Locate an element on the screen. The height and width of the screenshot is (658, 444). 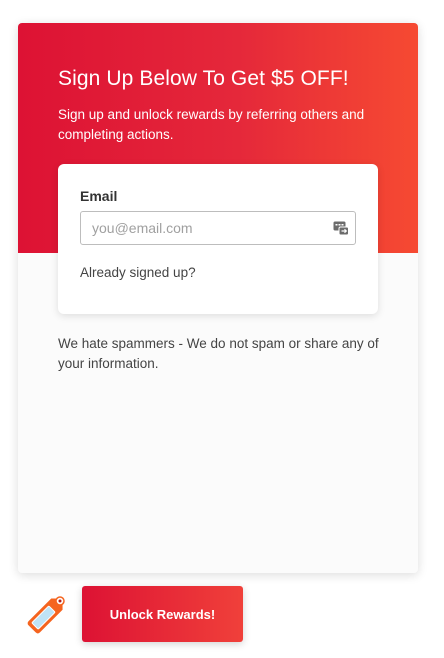
email-field-wrapper is located at coordinates (218, 228).